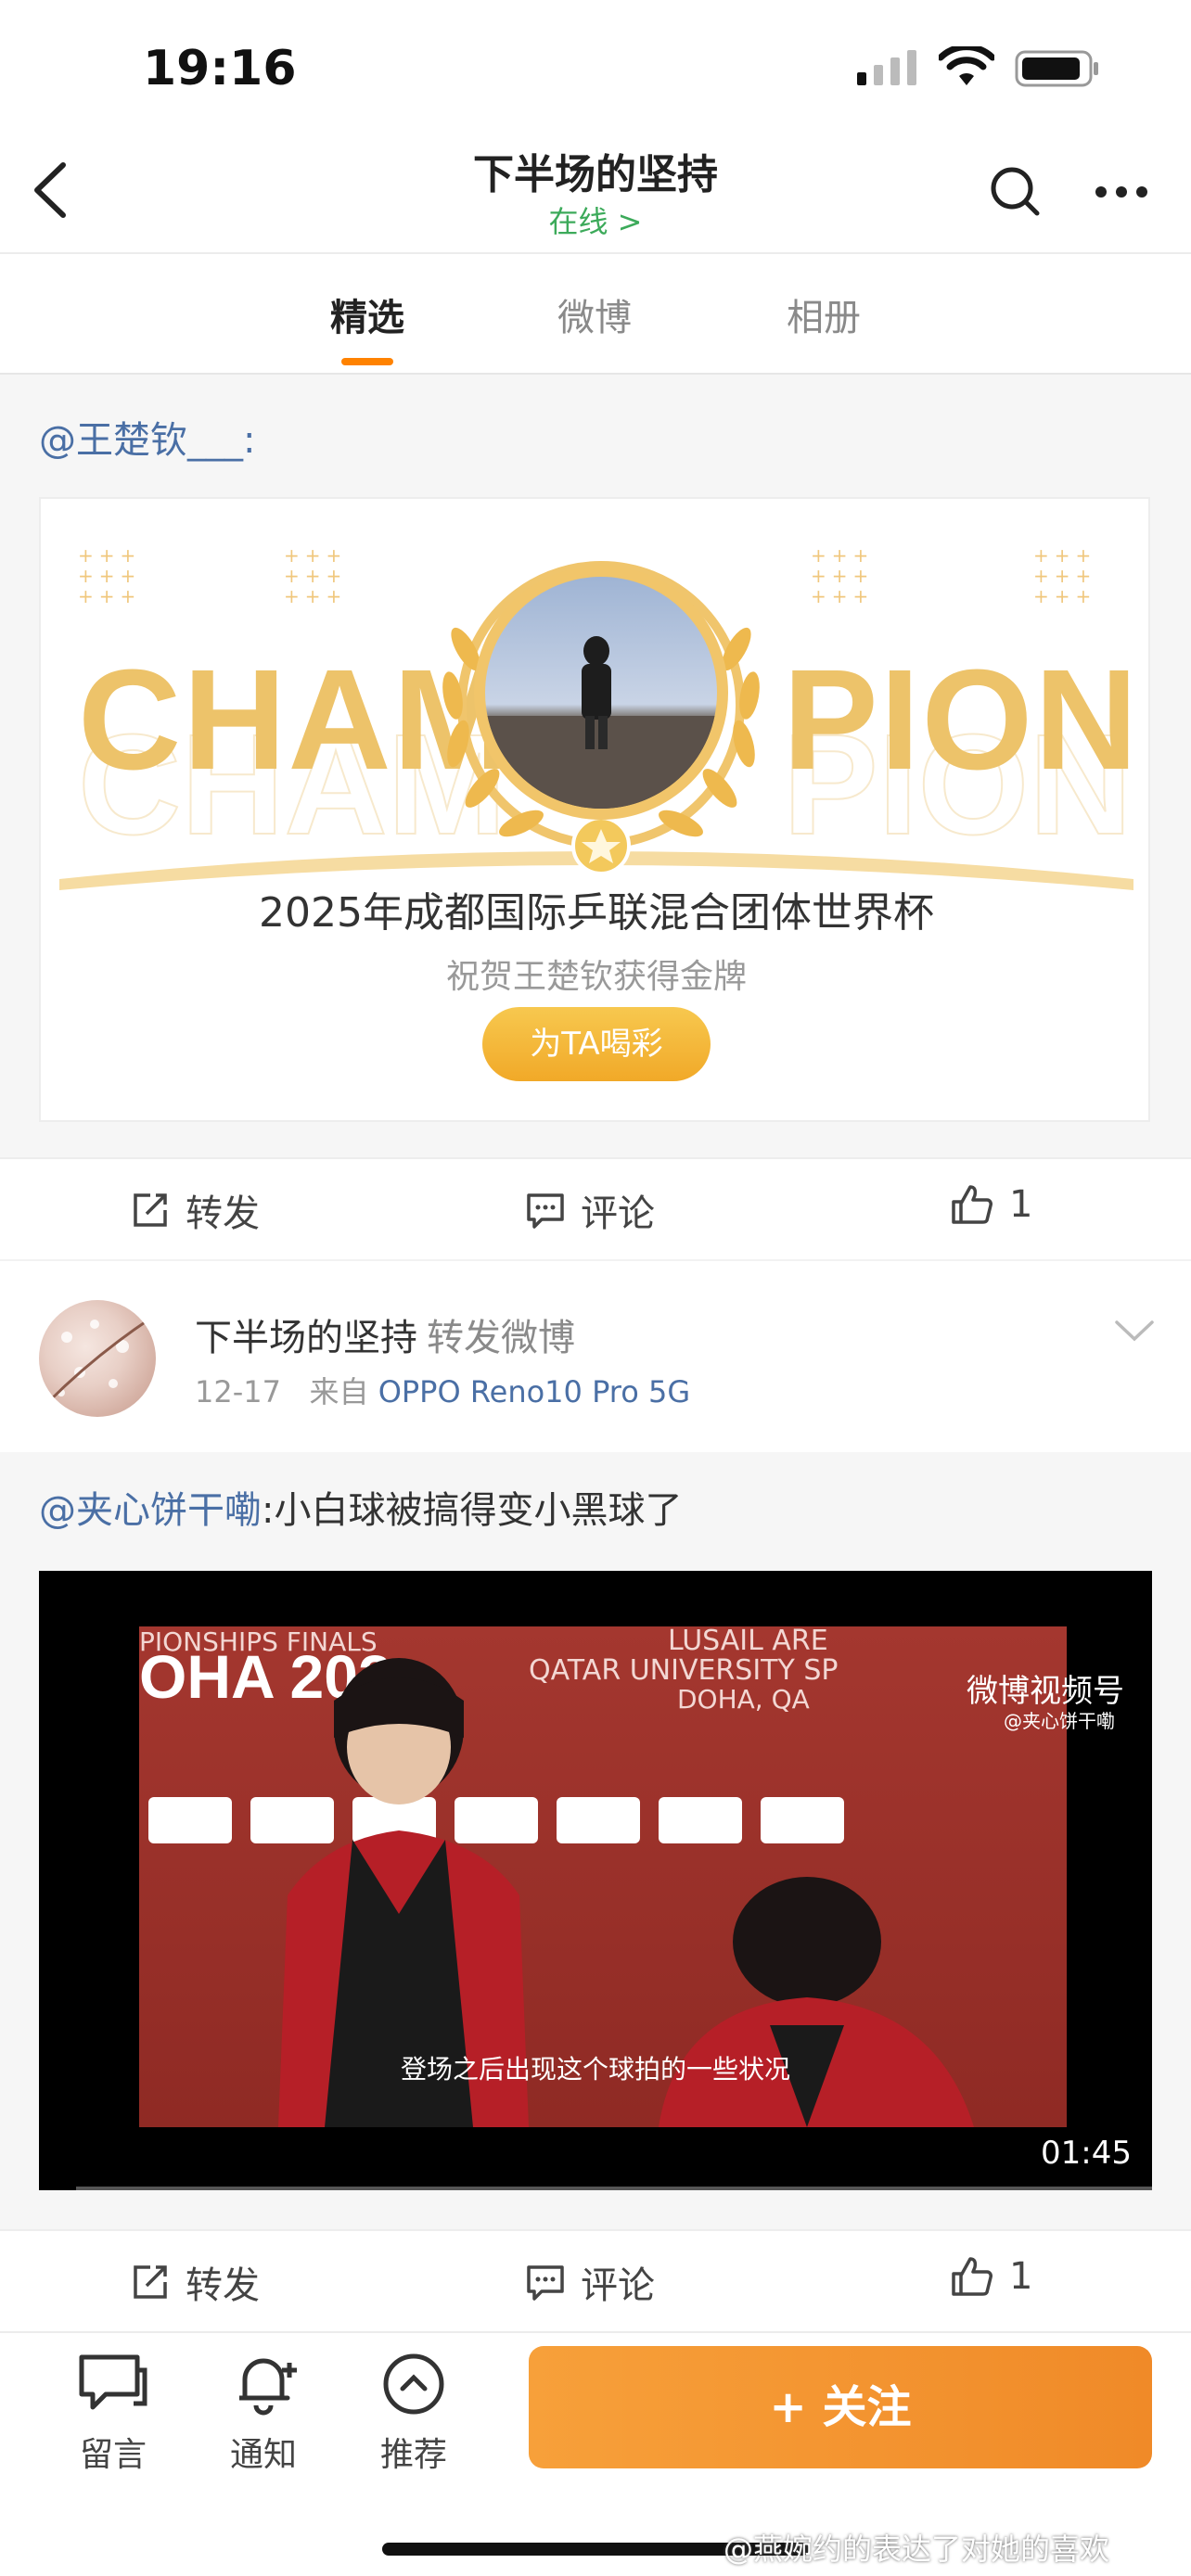 The width and height of the screenshot is (1191, 2576). Describe the element at coordinates (596, 977) in the screenshot. I see `card-subtitle: 祝贺王楚钦获得金牌` at that location.